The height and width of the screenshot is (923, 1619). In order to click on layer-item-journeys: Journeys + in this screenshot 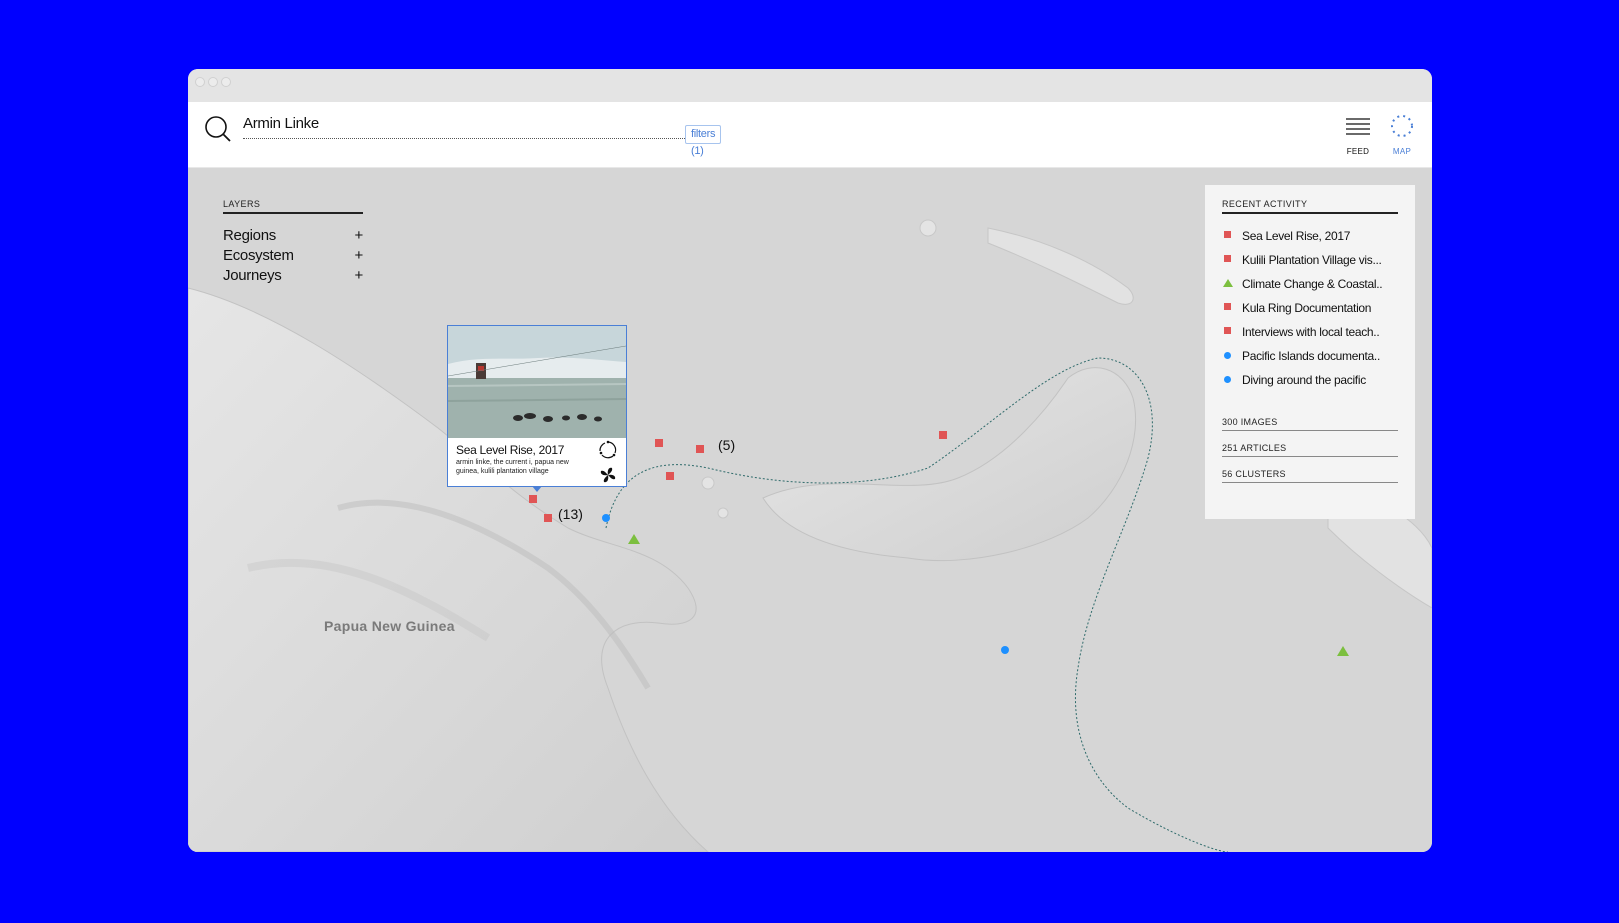, I will do `click(293, 276)`.